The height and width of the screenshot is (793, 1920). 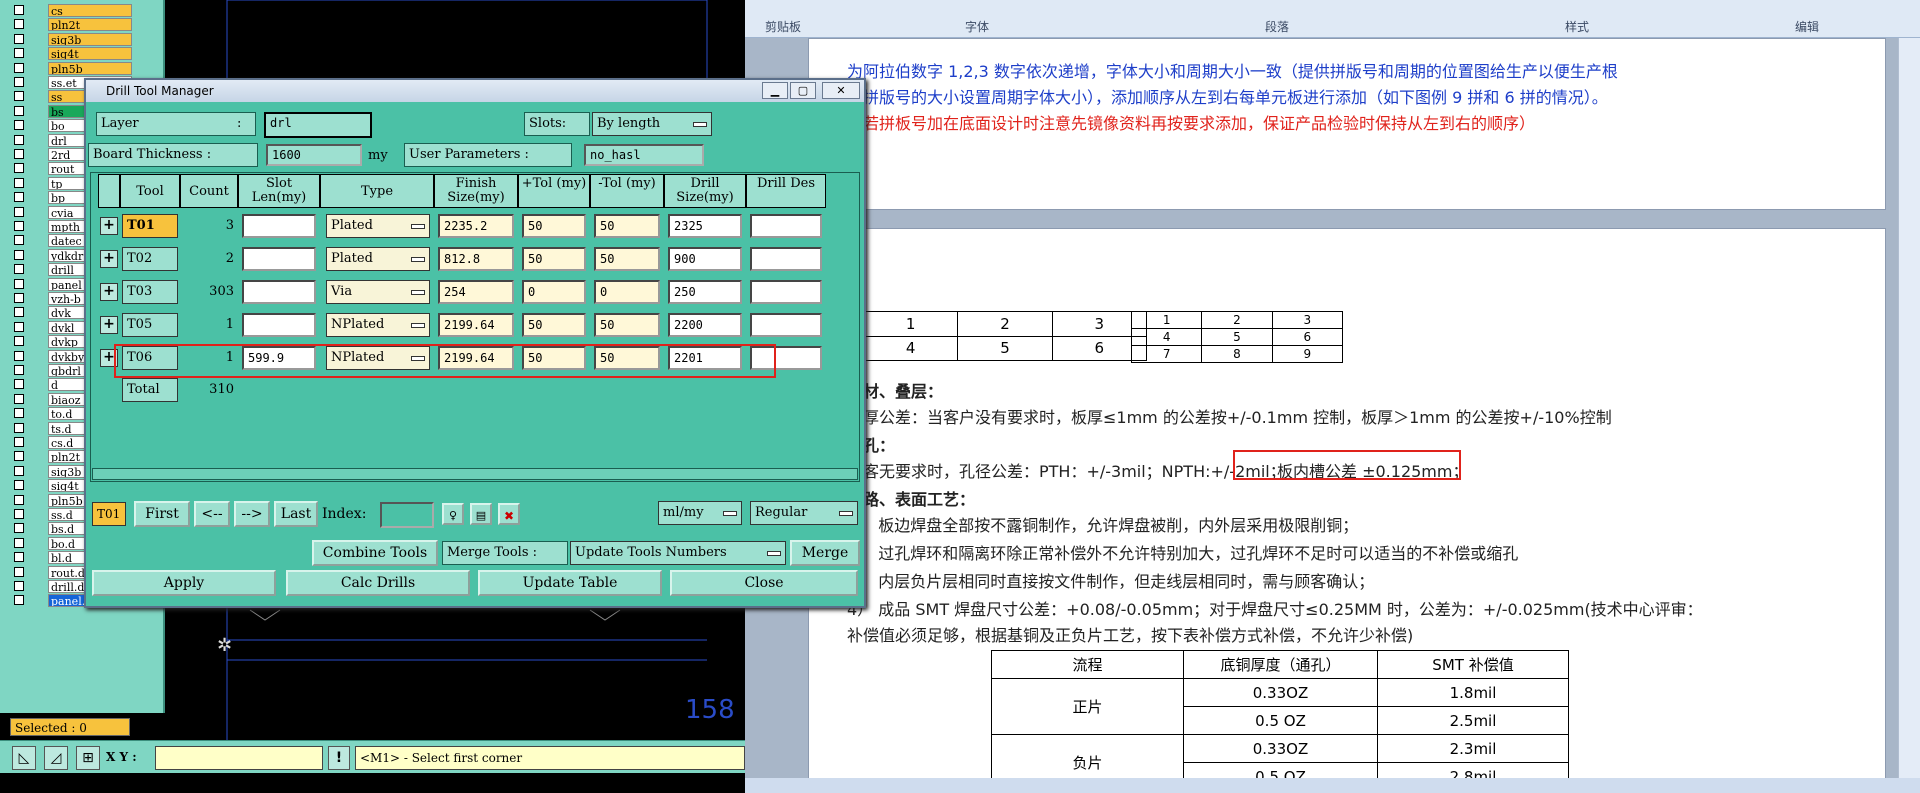 I want to click on layer-name: sig3b, so click(x=90, y=39).